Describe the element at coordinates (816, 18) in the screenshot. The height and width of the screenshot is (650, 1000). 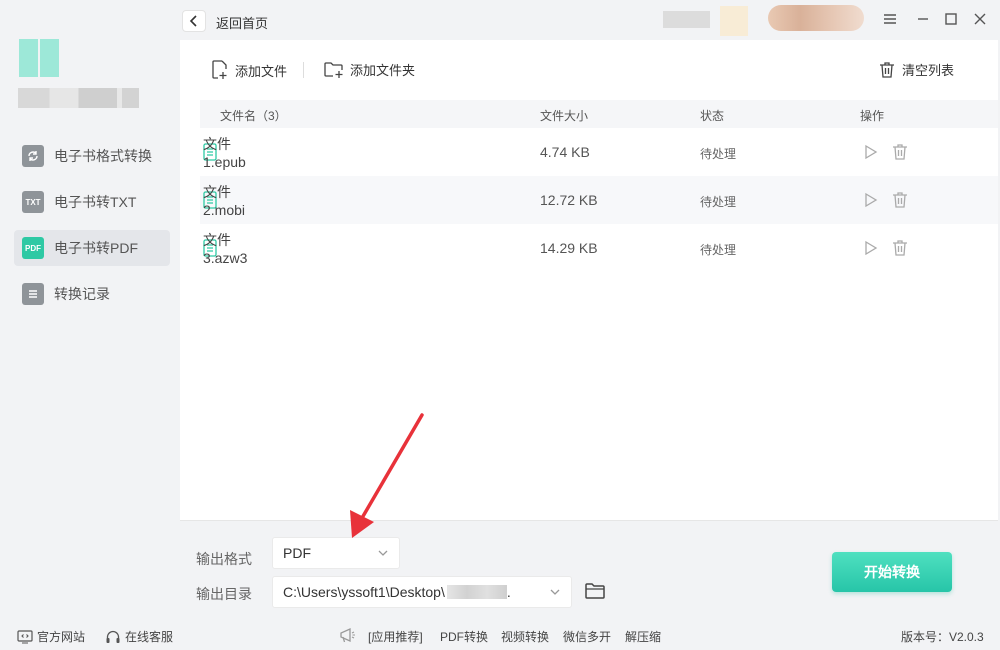
I see `blurred-user-avatar` at that location.